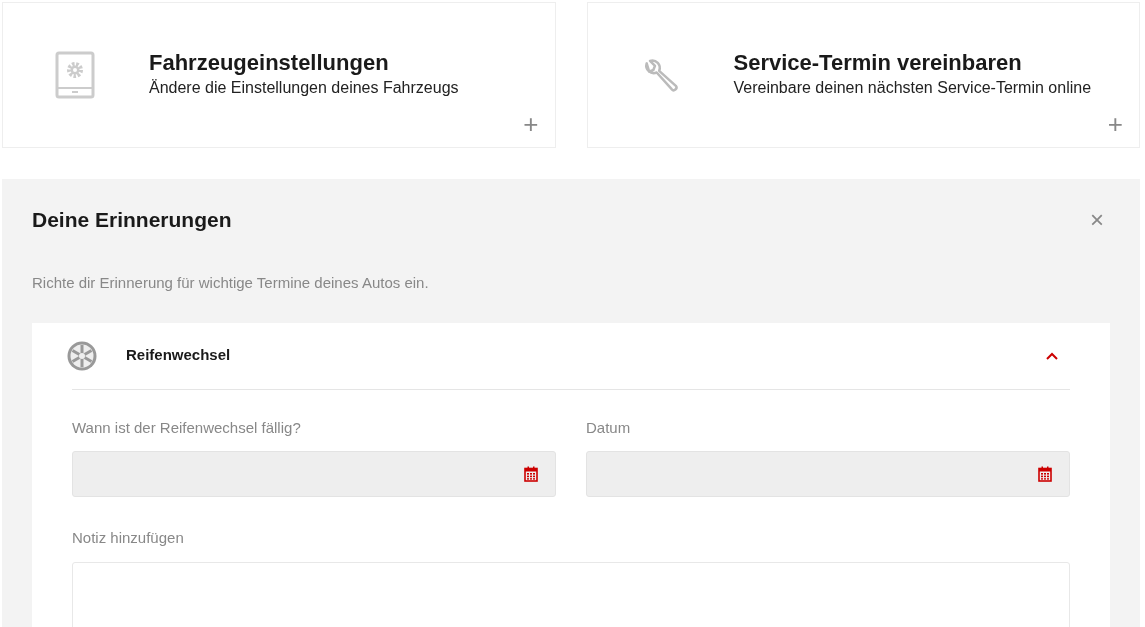  Describe the element at coordinates (75, 75) in the screenshot. I see `tablet-gear-icon` at that location.